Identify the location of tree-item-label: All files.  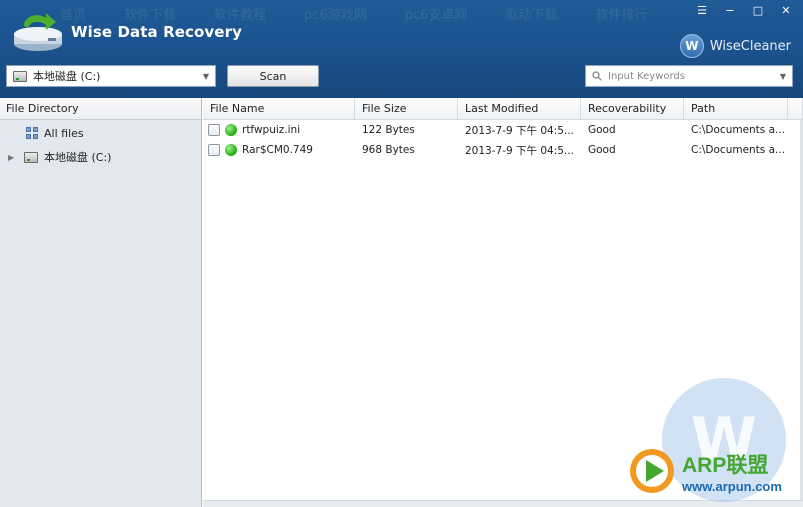
(64, 133).